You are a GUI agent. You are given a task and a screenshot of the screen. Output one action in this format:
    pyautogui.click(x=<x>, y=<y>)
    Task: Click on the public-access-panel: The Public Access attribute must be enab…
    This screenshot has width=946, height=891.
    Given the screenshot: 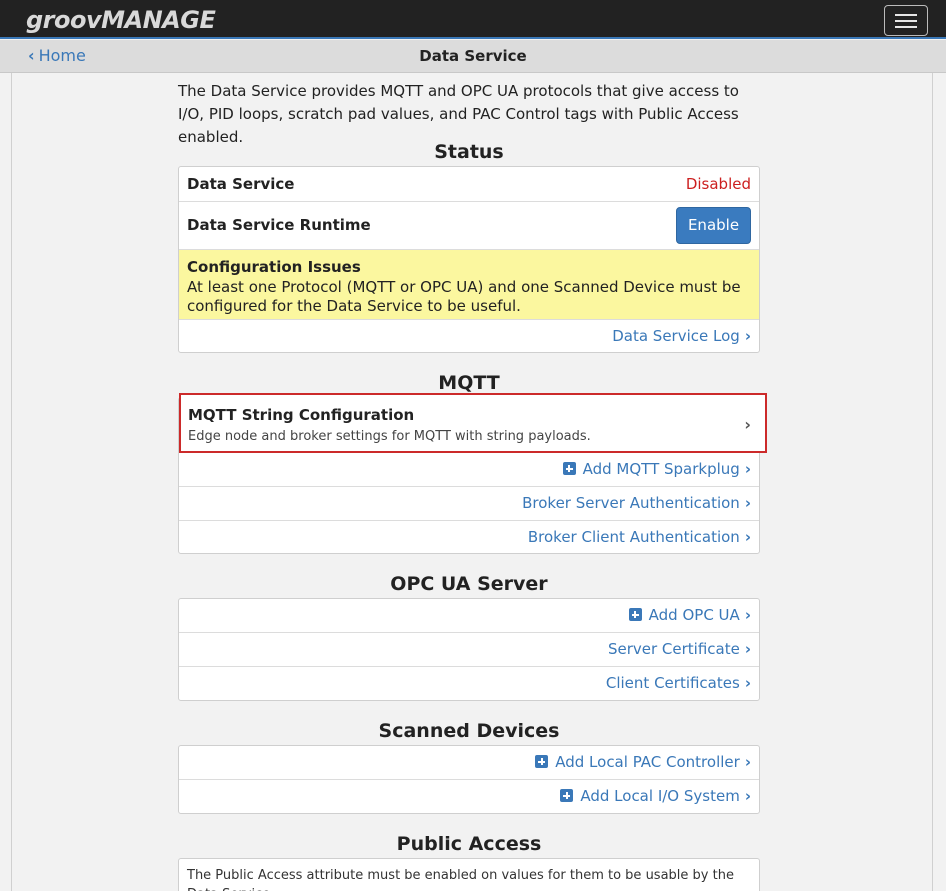 What is the action you would take?
    pyautogui.click(x=469, y=874)
    